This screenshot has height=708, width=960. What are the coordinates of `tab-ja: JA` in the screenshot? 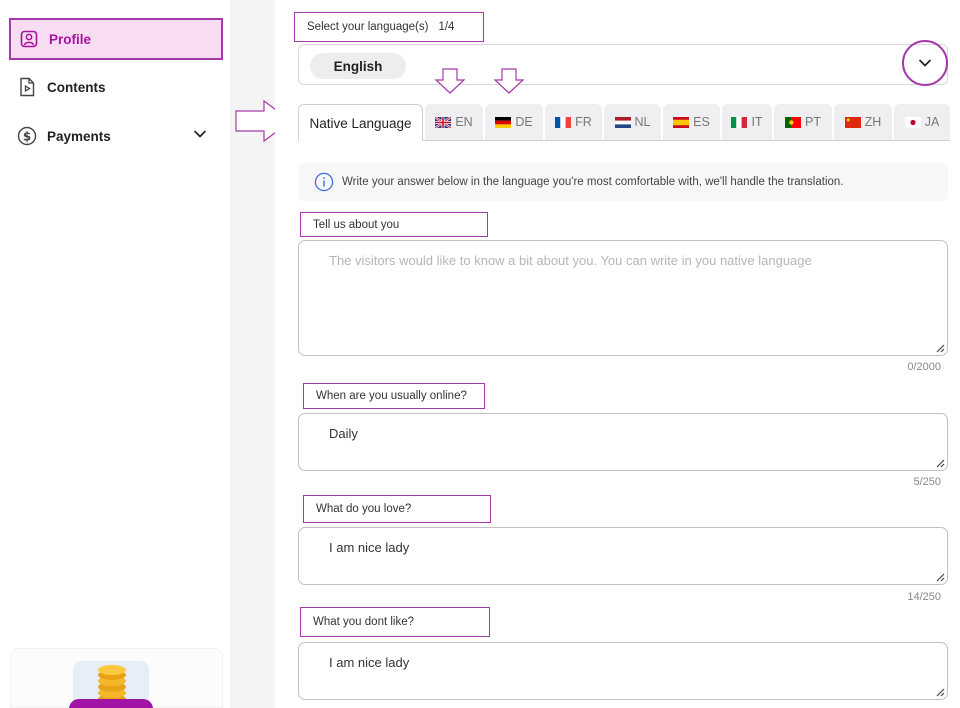 It's located at (922, 122).